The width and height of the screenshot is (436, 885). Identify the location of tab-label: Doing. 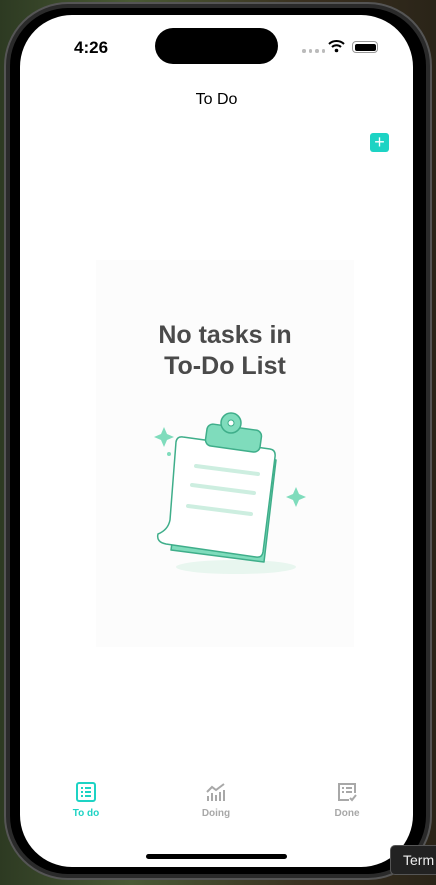
(216, 813).